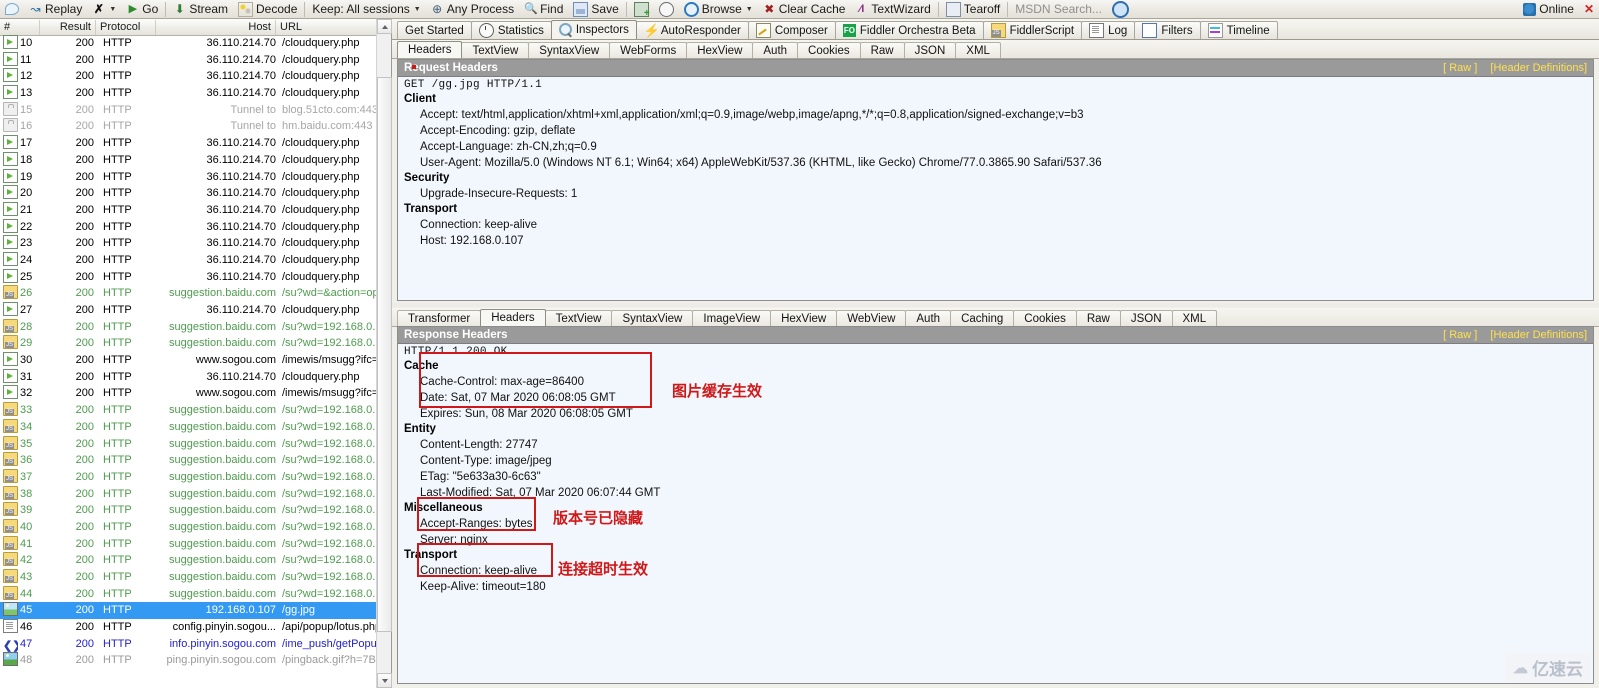 This screenshot has width=1599, height=688. I want to click on toolbar-help-button, so click(1120, 9).